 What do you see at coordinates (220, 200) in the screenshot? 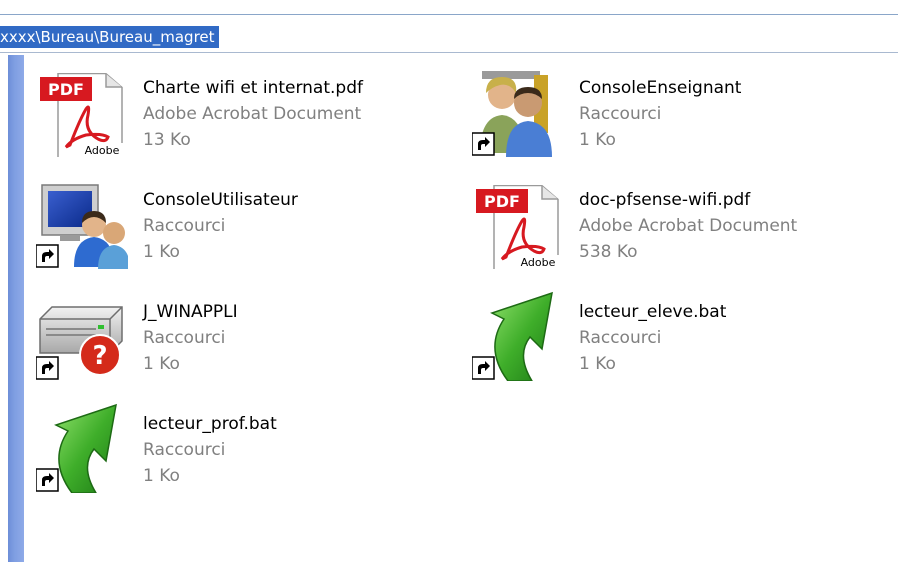
I see `file-name: ConsoleUtilisateur` at bounding box center [220, 200].